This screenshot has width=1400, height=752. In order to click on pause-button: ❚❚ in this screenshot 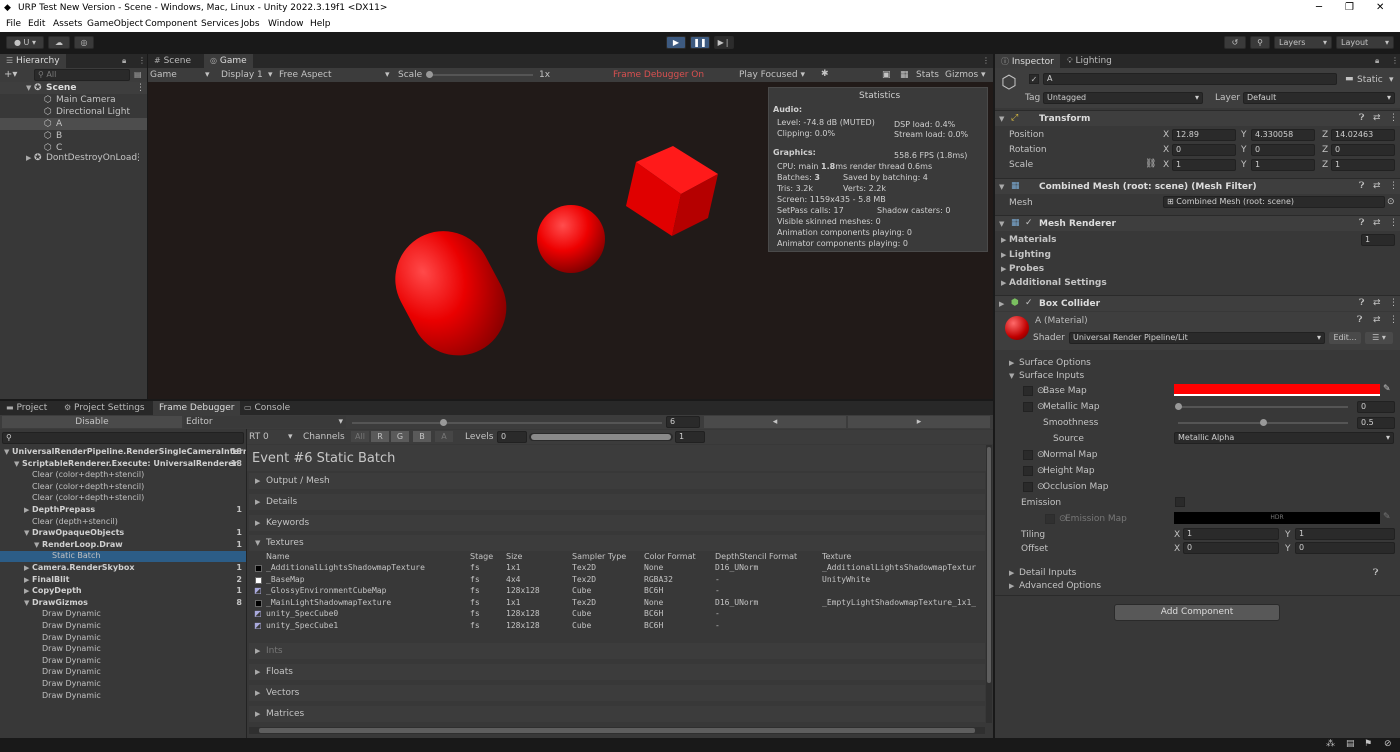, I will do `click(700, 42)`.